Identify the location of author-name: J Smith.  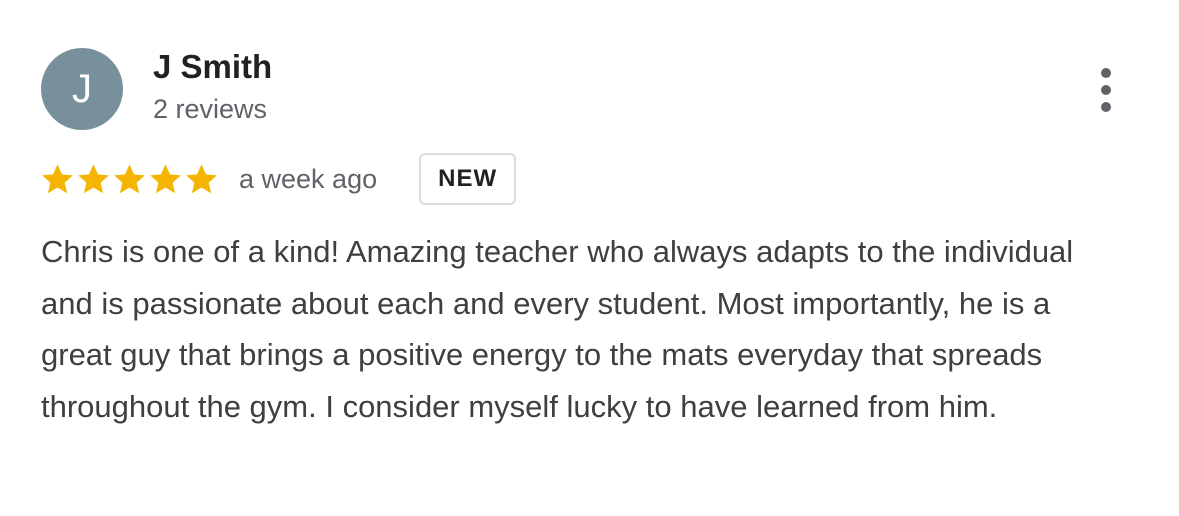
(212, 67).